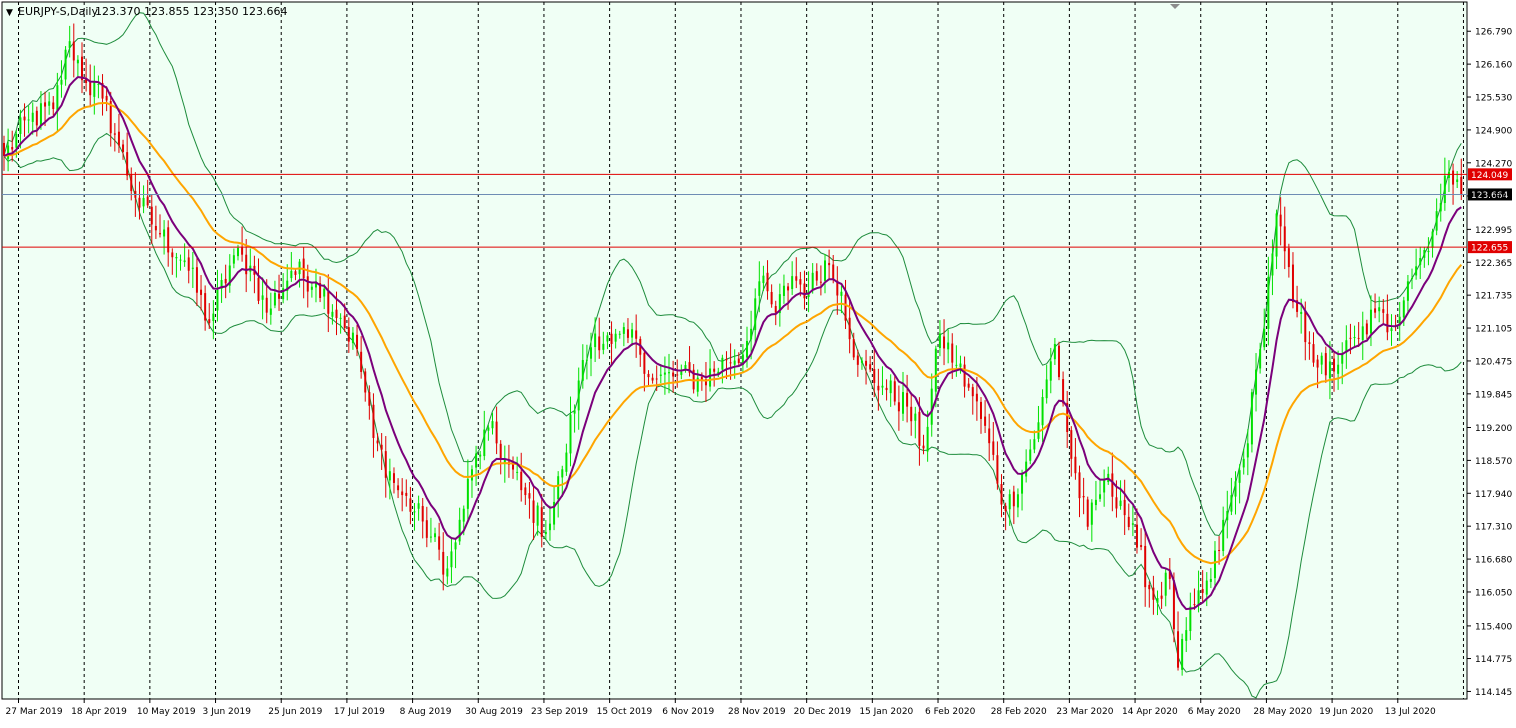 This screenshot has height=728, width=1516. I want to click on x-tick-label: 14 Apr 2020, so click(1150, 712).